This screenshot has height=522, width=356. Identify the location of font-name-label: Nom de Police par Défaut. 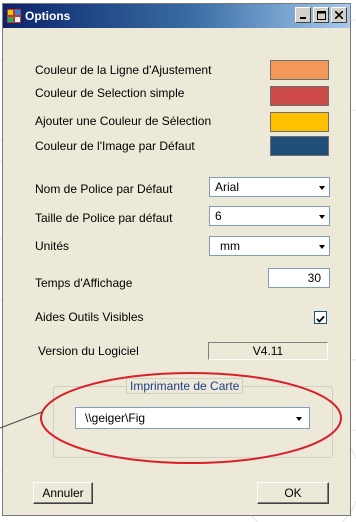
(104, 189).